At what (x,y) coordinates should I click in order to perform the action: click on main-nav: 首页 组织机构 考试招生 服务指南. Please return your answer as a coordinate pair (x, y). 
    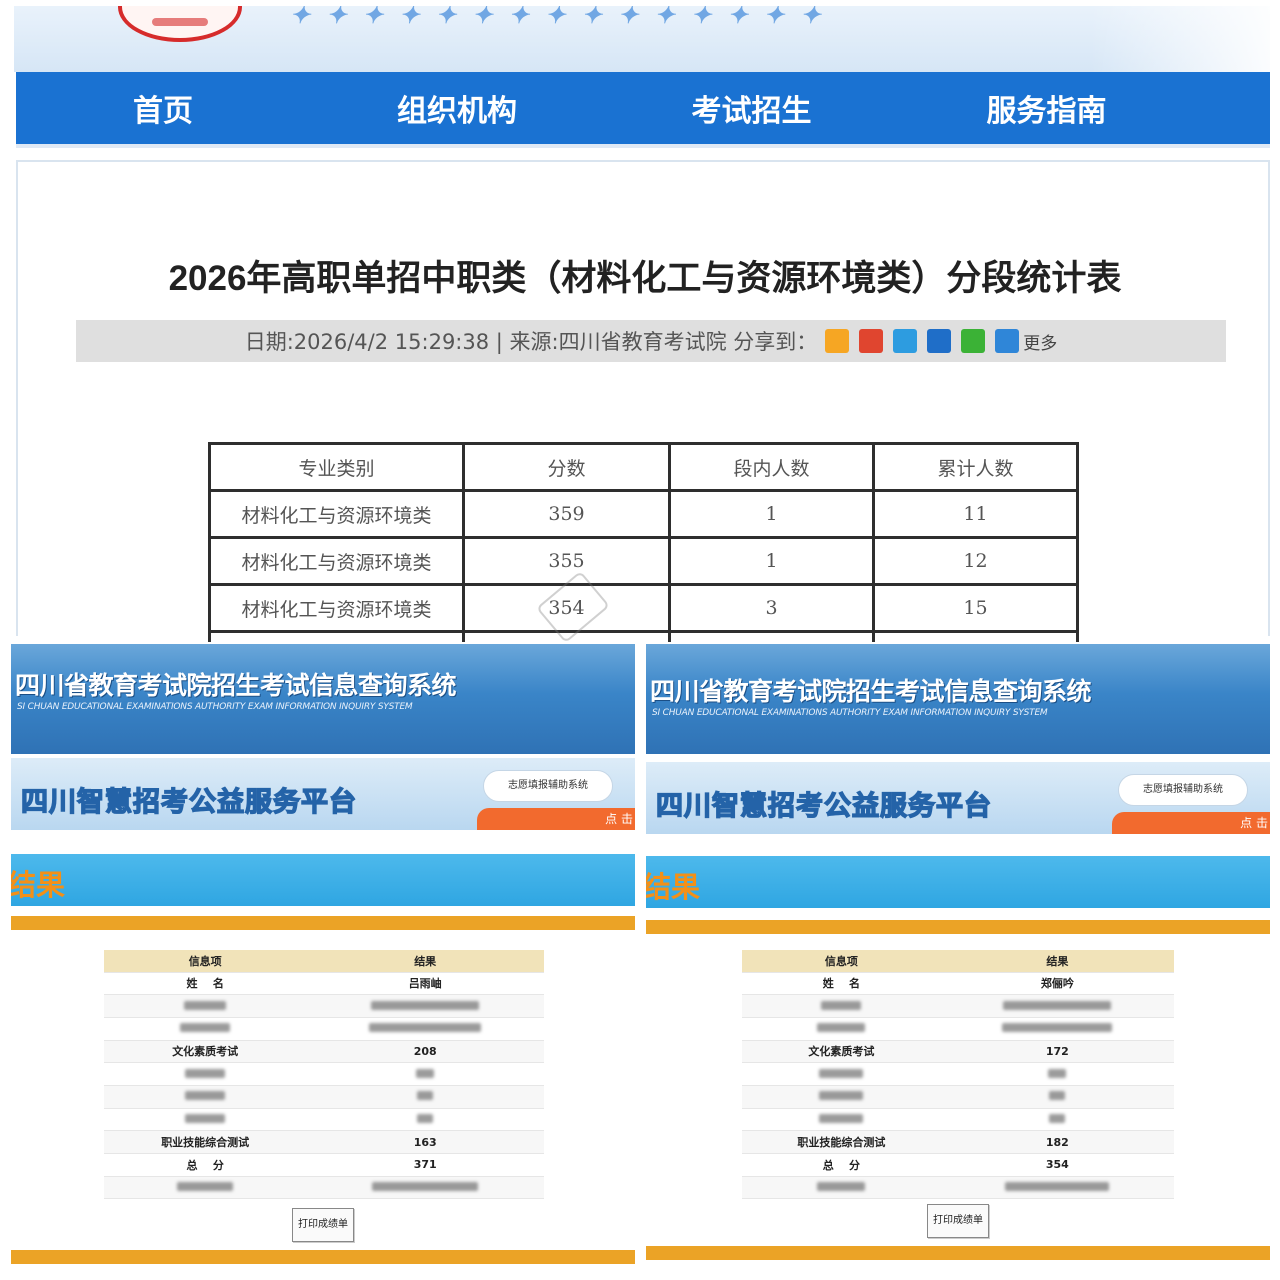
    Looking at the image, I should click on (643, 110).